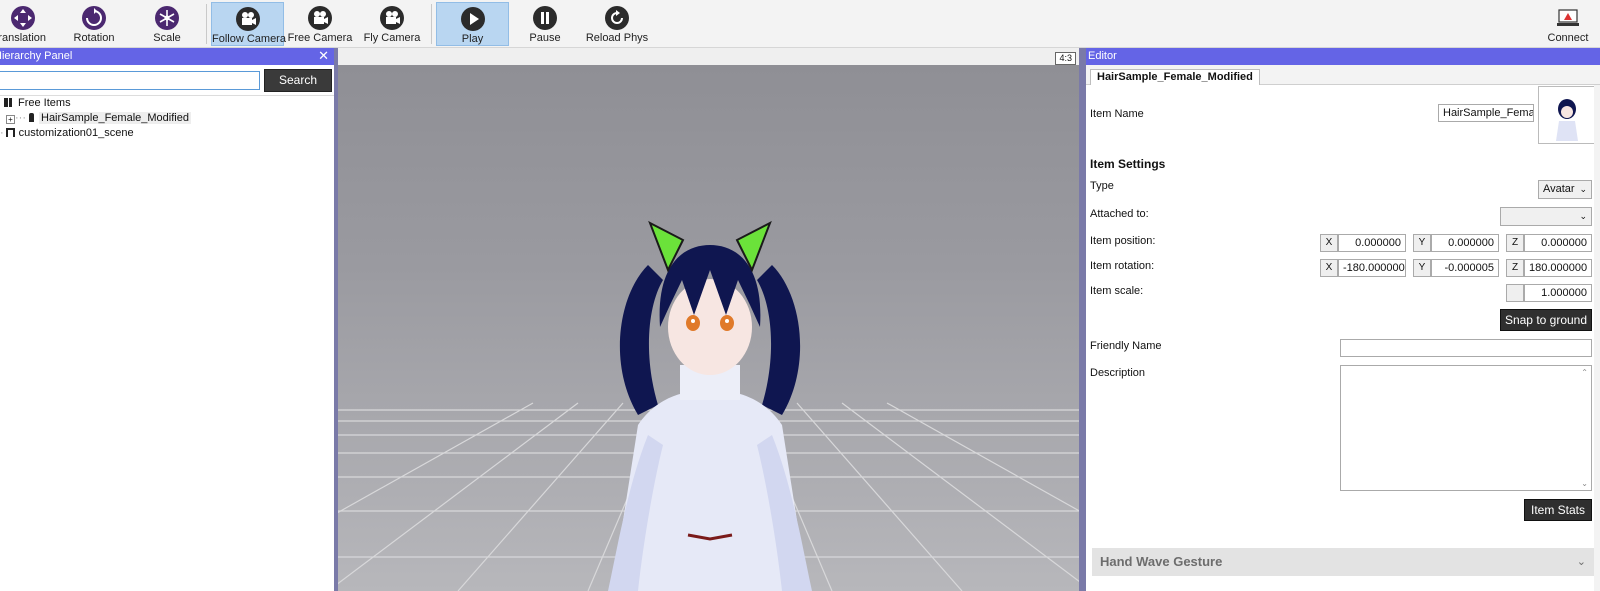  Describe the element at coordinates (10, 119) in the screenshot. I see `expand-icon: +` at that location.